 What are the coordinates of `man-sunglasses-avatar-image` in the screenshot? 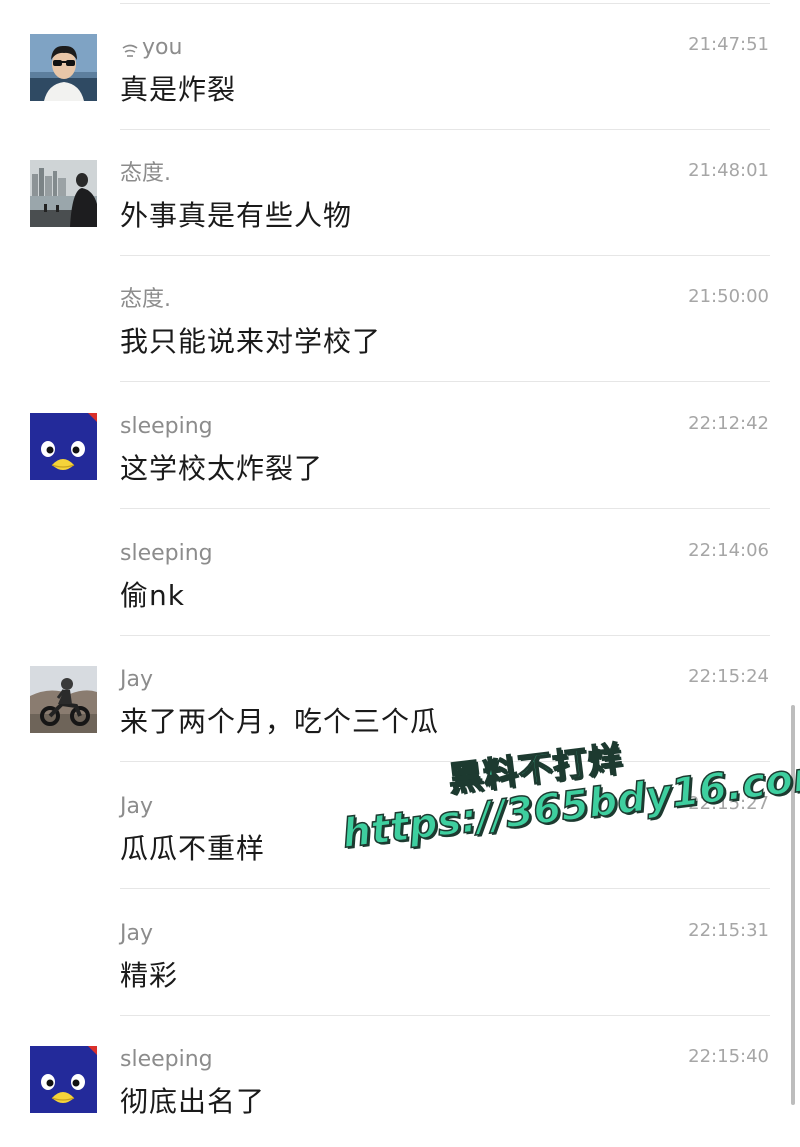 It's located at (63, 67).